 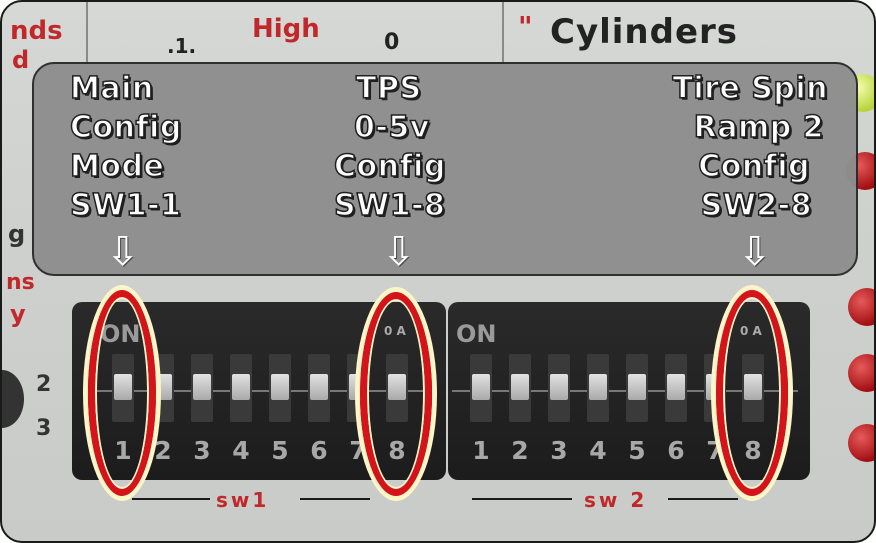 What do you see at coordinates (117, 166) in the screenshot?
I see `callout-main-line-3: Mode` at bounding box center [117, 166].